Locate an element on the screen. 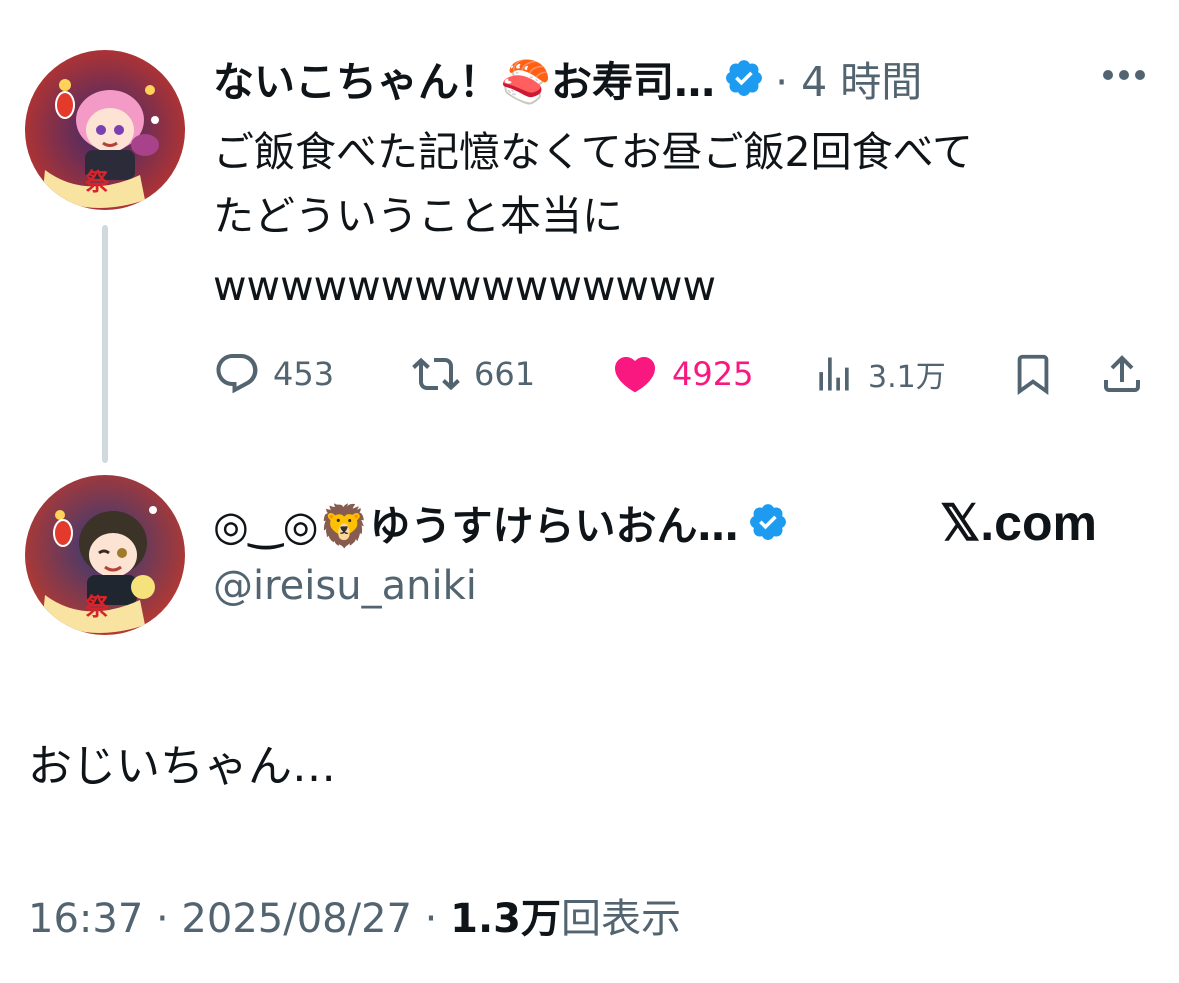 This screenshot has height=983, width=1179. avatar-yusuke: 祭 is located at coordinates (105, 555).